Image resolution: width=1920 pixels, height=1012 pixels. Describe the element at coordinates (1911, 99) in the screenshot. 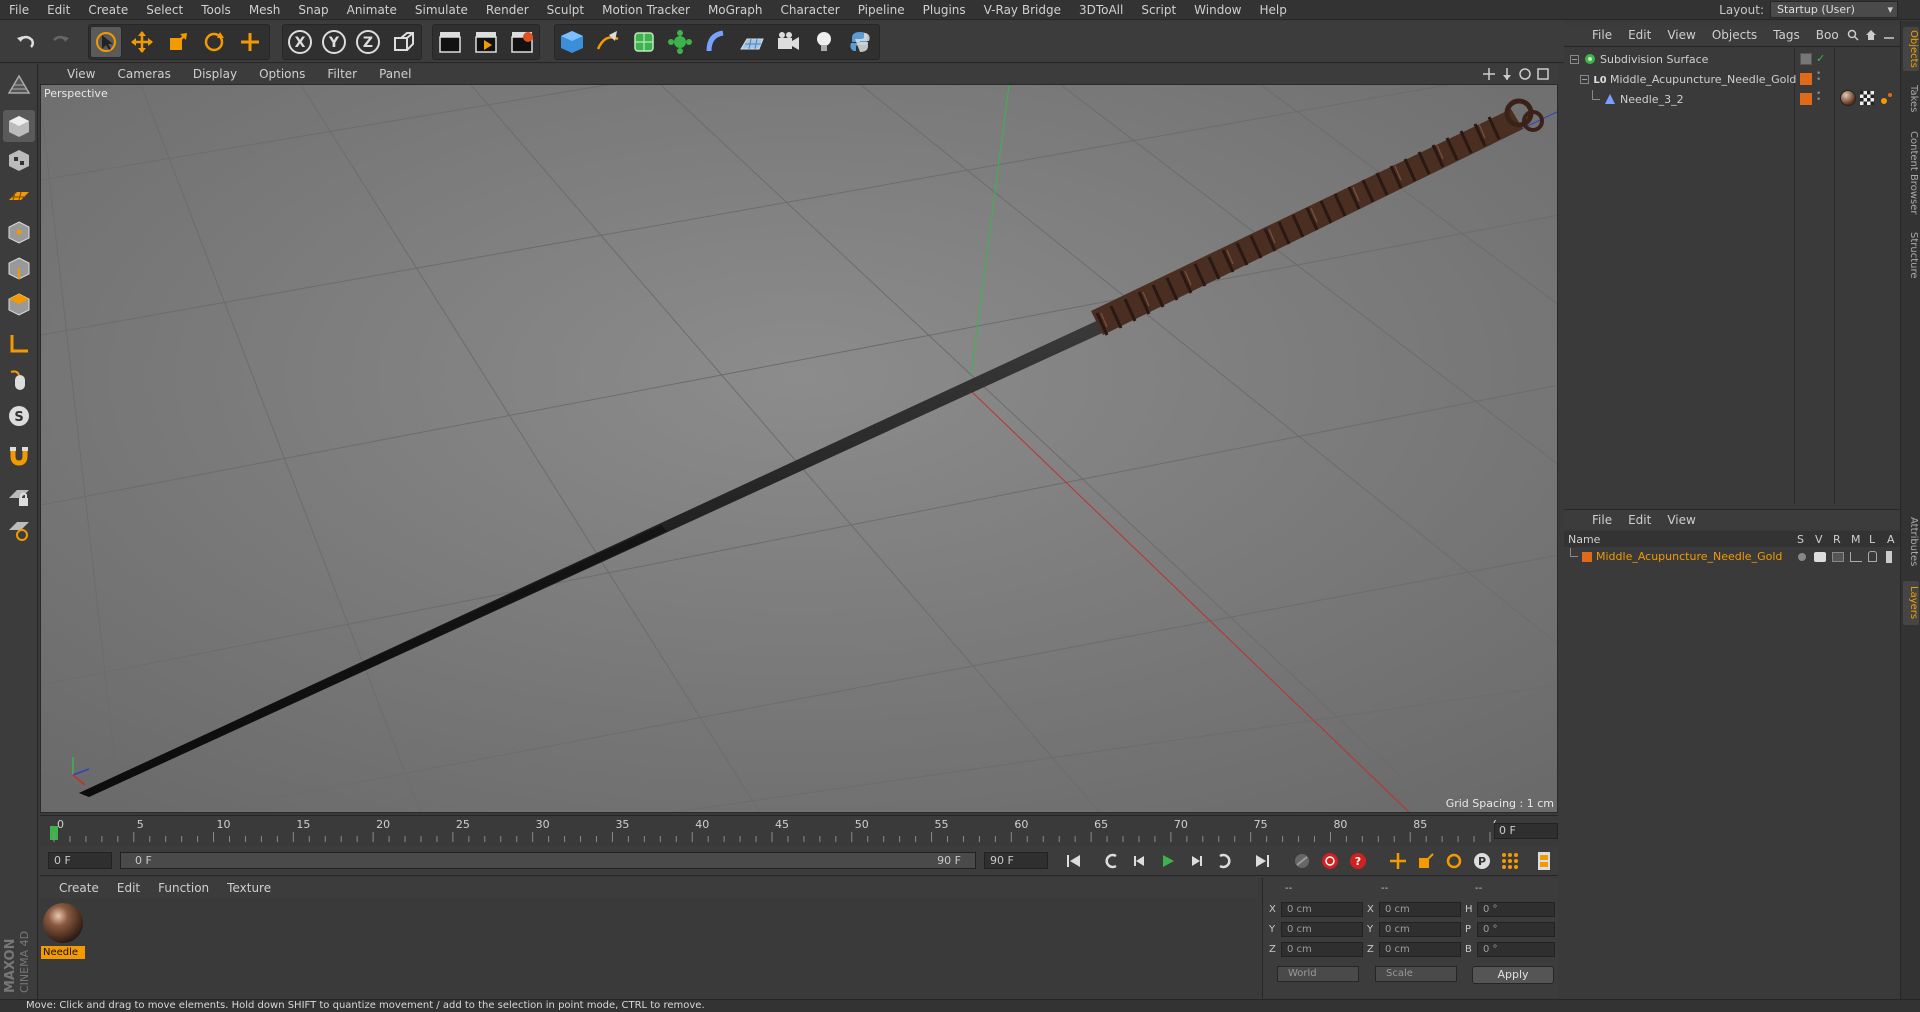

I see `tab-takes: Takes` at that location.